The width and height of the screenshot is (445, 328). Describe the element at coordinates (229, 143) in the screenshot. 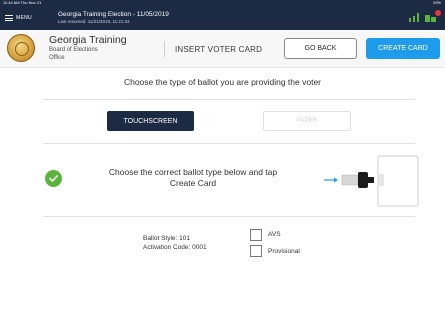

I see `divider-middle` at that location.